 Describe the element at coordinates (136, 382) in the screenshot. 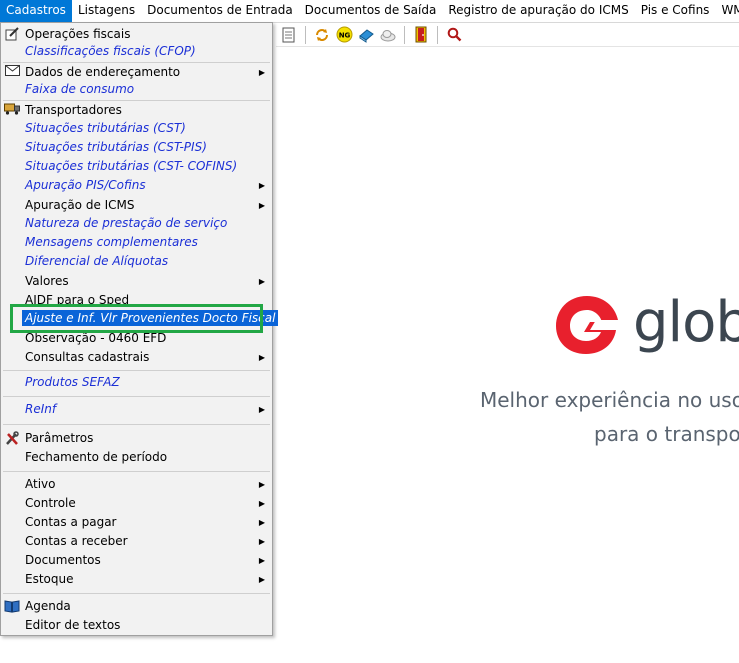

I see `menu-item-produtos-sefaz: Produtos SEFAZ` at that location.